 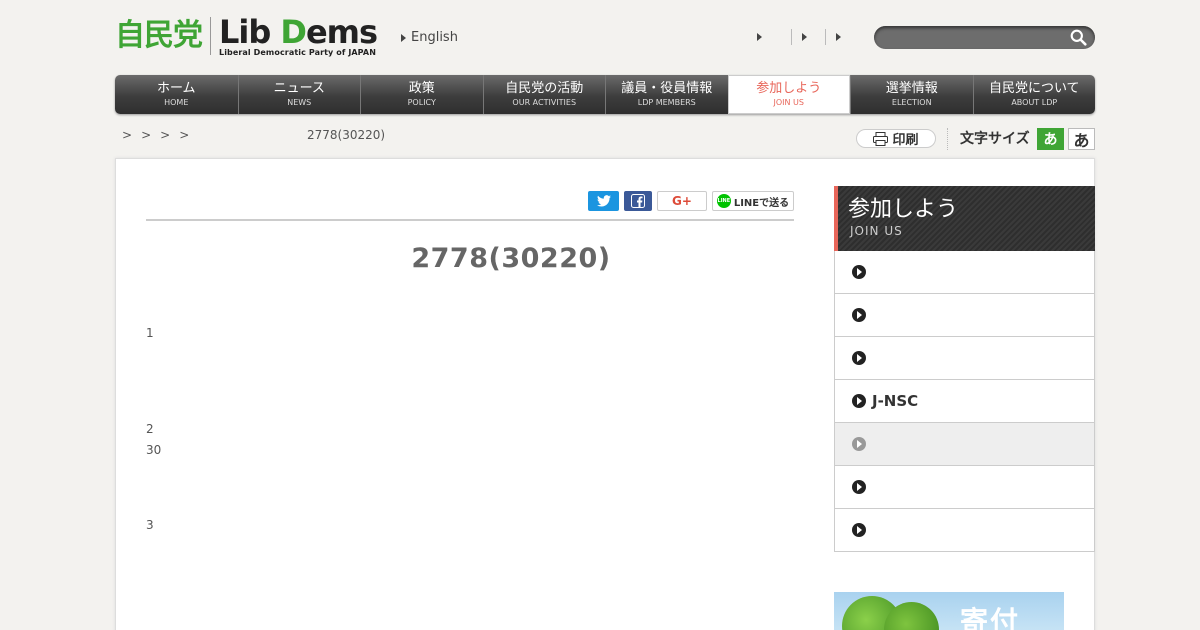 What do you see at coordinates (544, 88) in the screenshot?
I see `nav-label: 自民党の活動` at bounding box center [544, 88].